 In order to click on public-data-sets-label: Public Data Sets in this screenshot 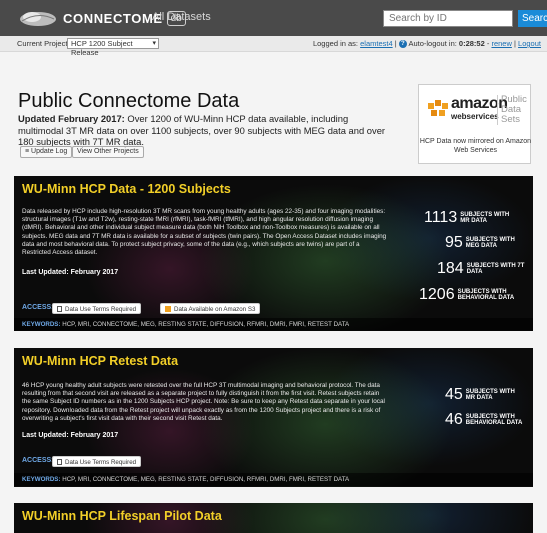, I will do `click(513, 110)`.